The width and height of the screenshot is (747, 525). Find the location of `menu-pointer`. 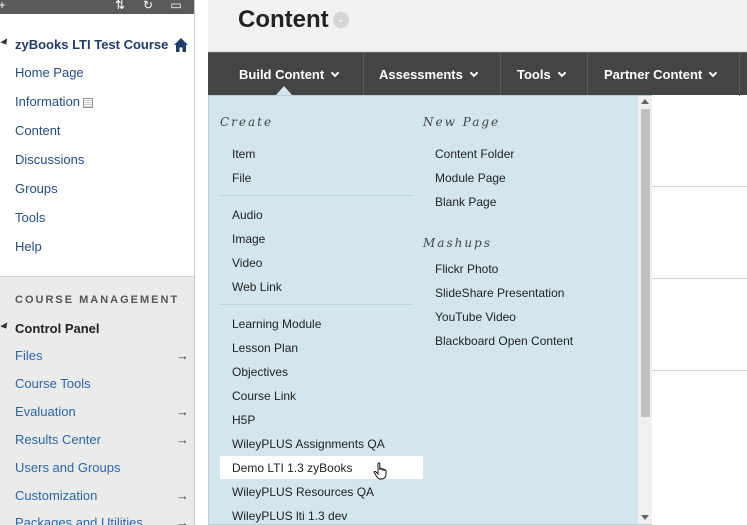

menu-pointer is located at coordinates (284, 90).